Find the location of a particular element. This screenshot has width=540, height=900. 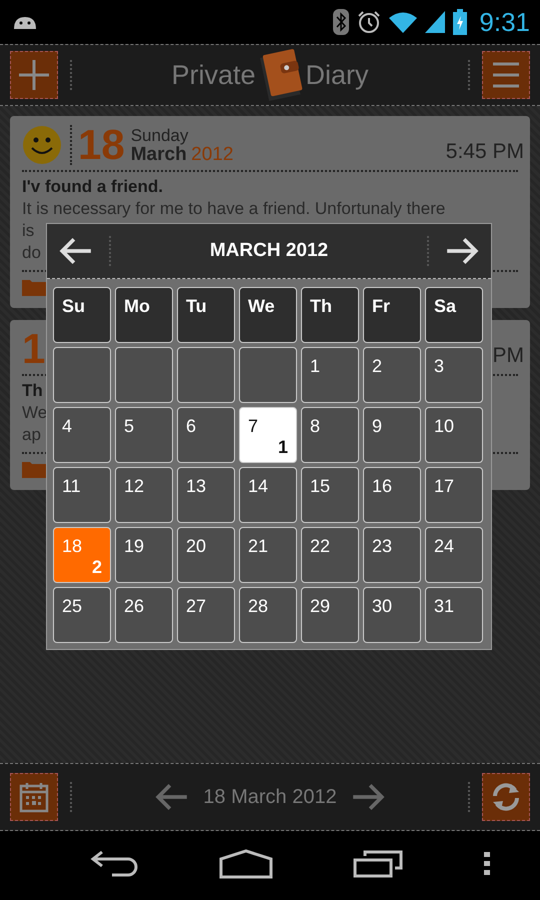

add-button is located at coordinates (34, 75).